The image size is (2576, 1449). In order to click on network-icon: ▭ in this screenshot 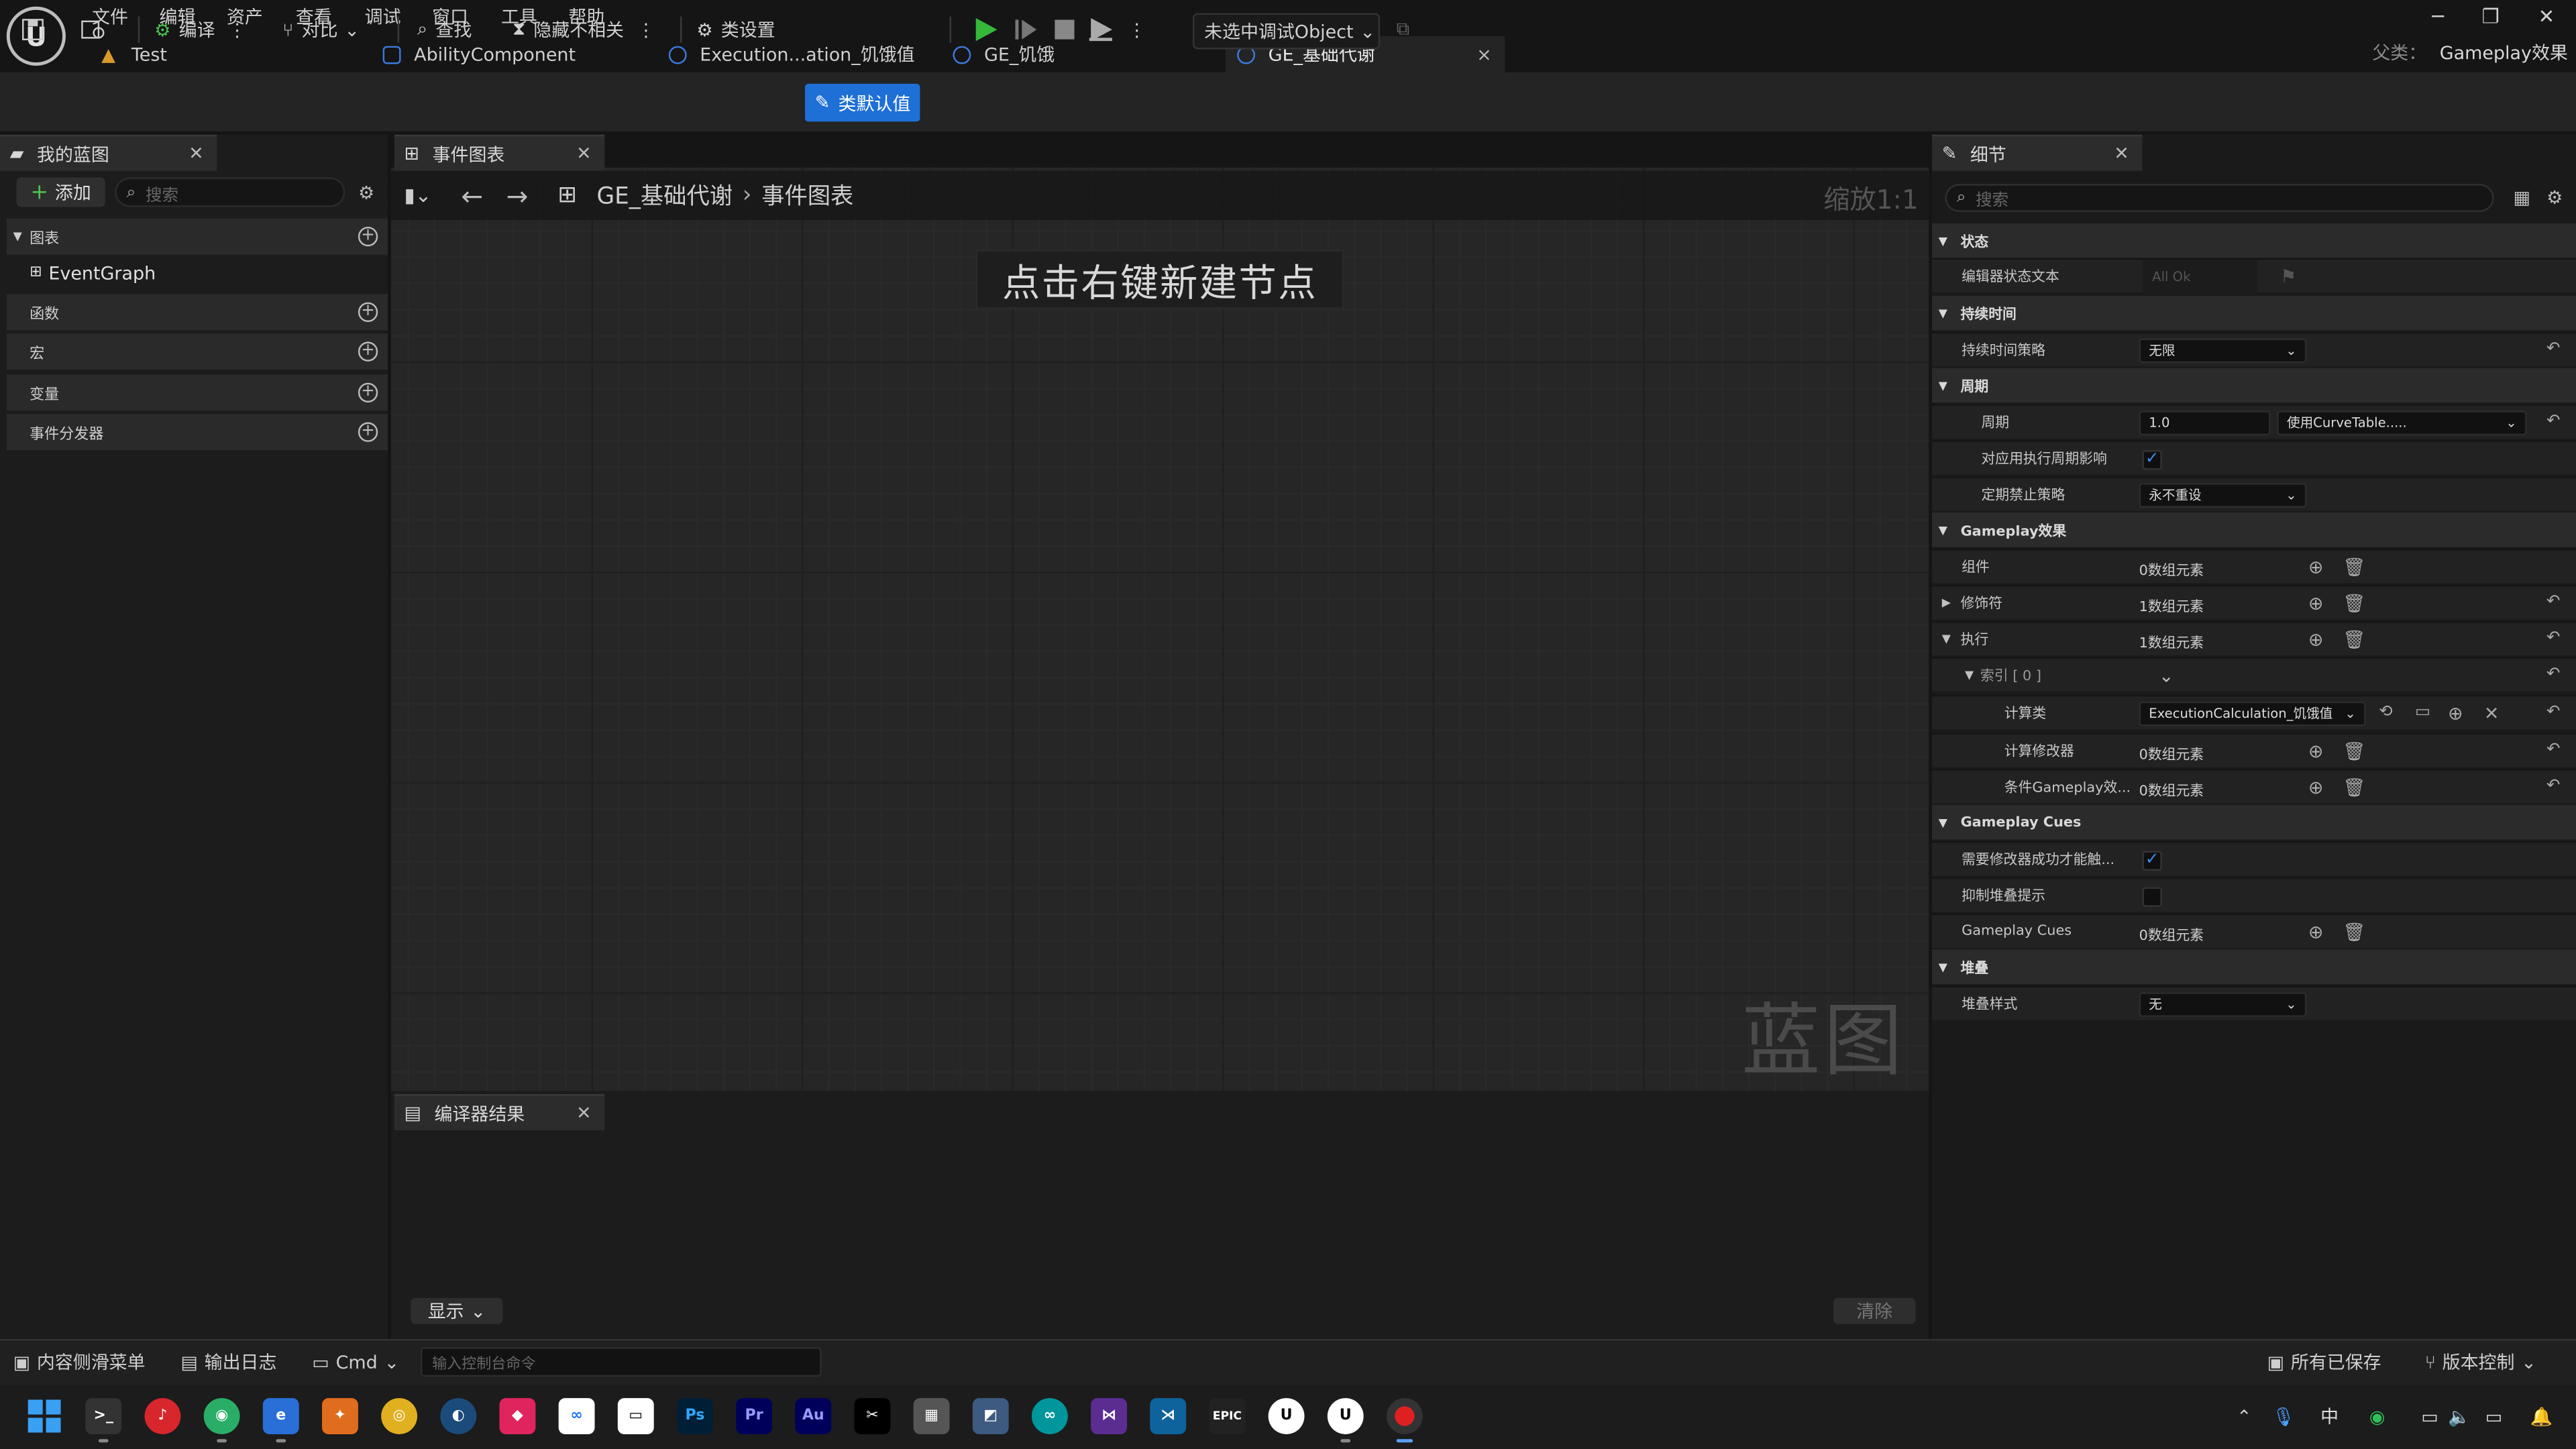, I will do `click(2429, 1416)`.